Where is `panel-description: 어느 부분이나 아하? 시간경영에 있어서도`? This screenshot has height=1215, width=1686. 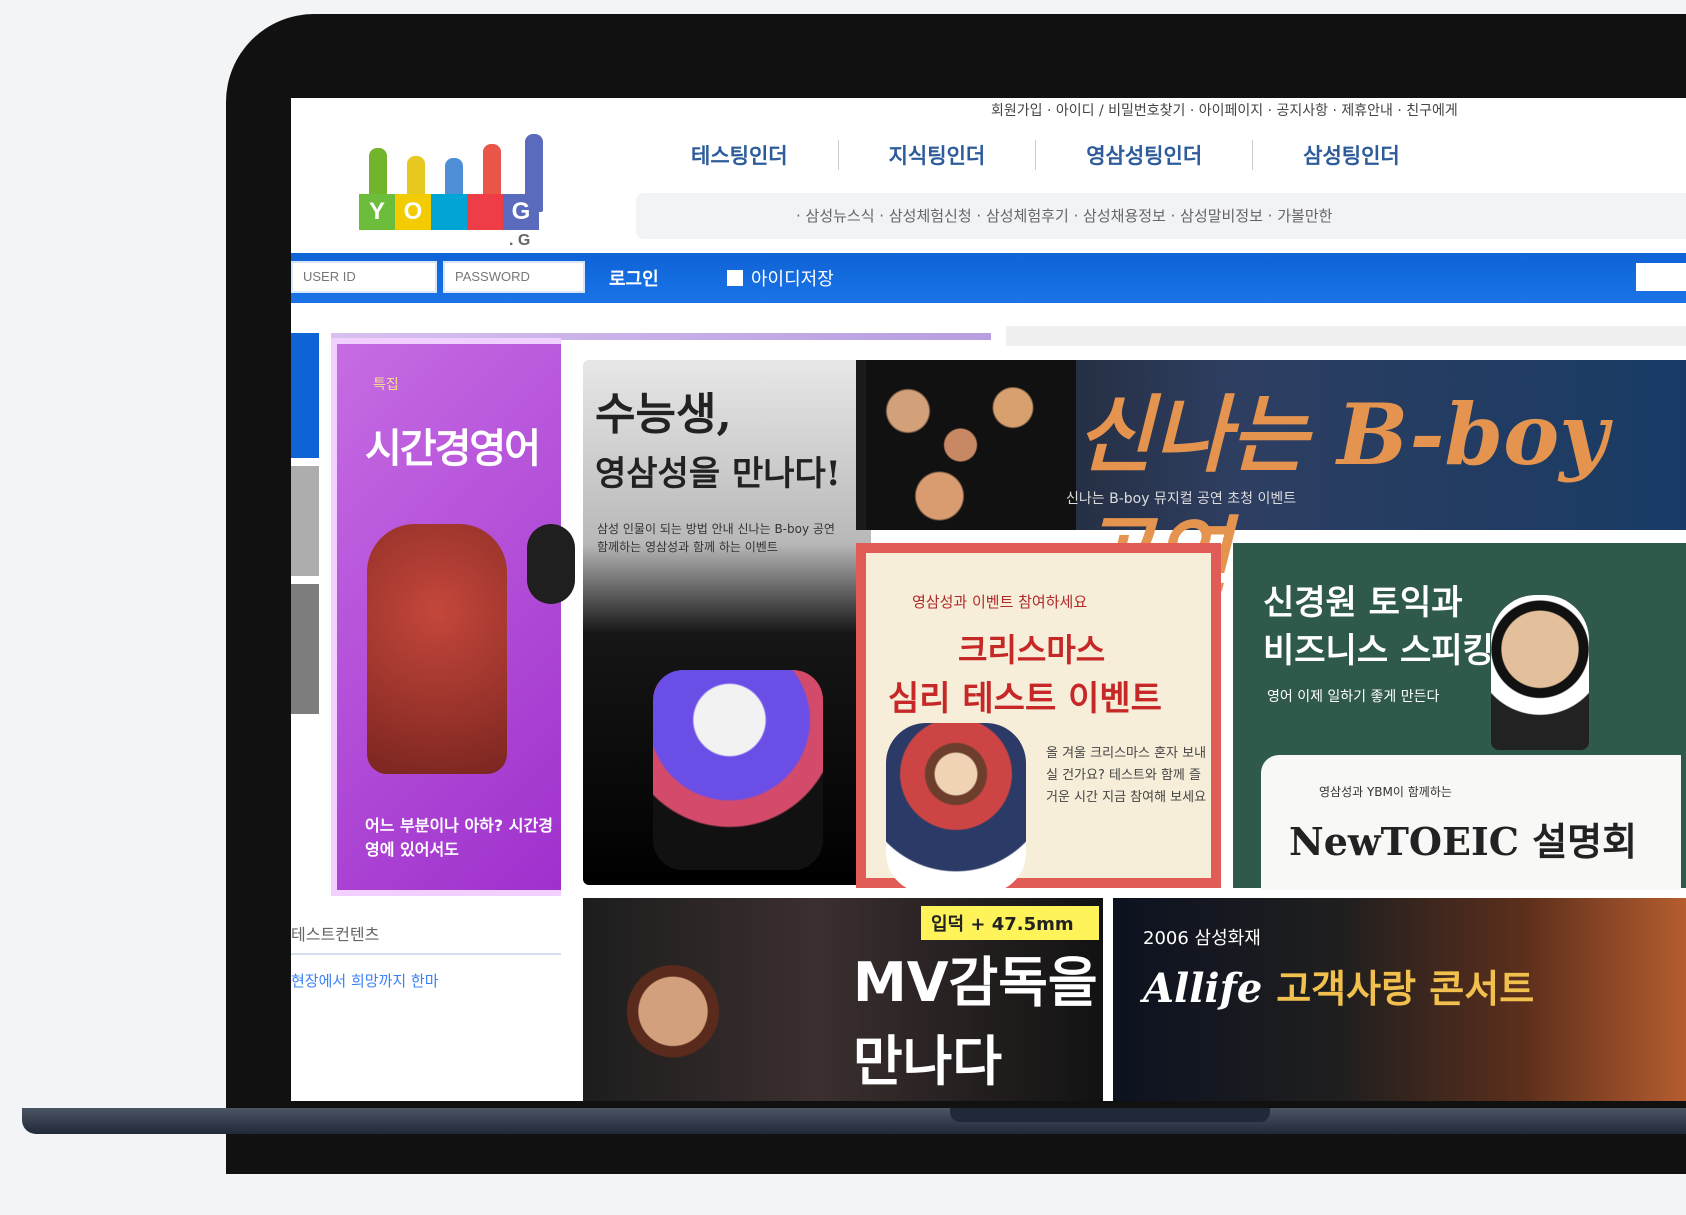 panel-description: 어느 부분이나 아하? 시간경영에 있어서도 is located at coordinates (459, 837).